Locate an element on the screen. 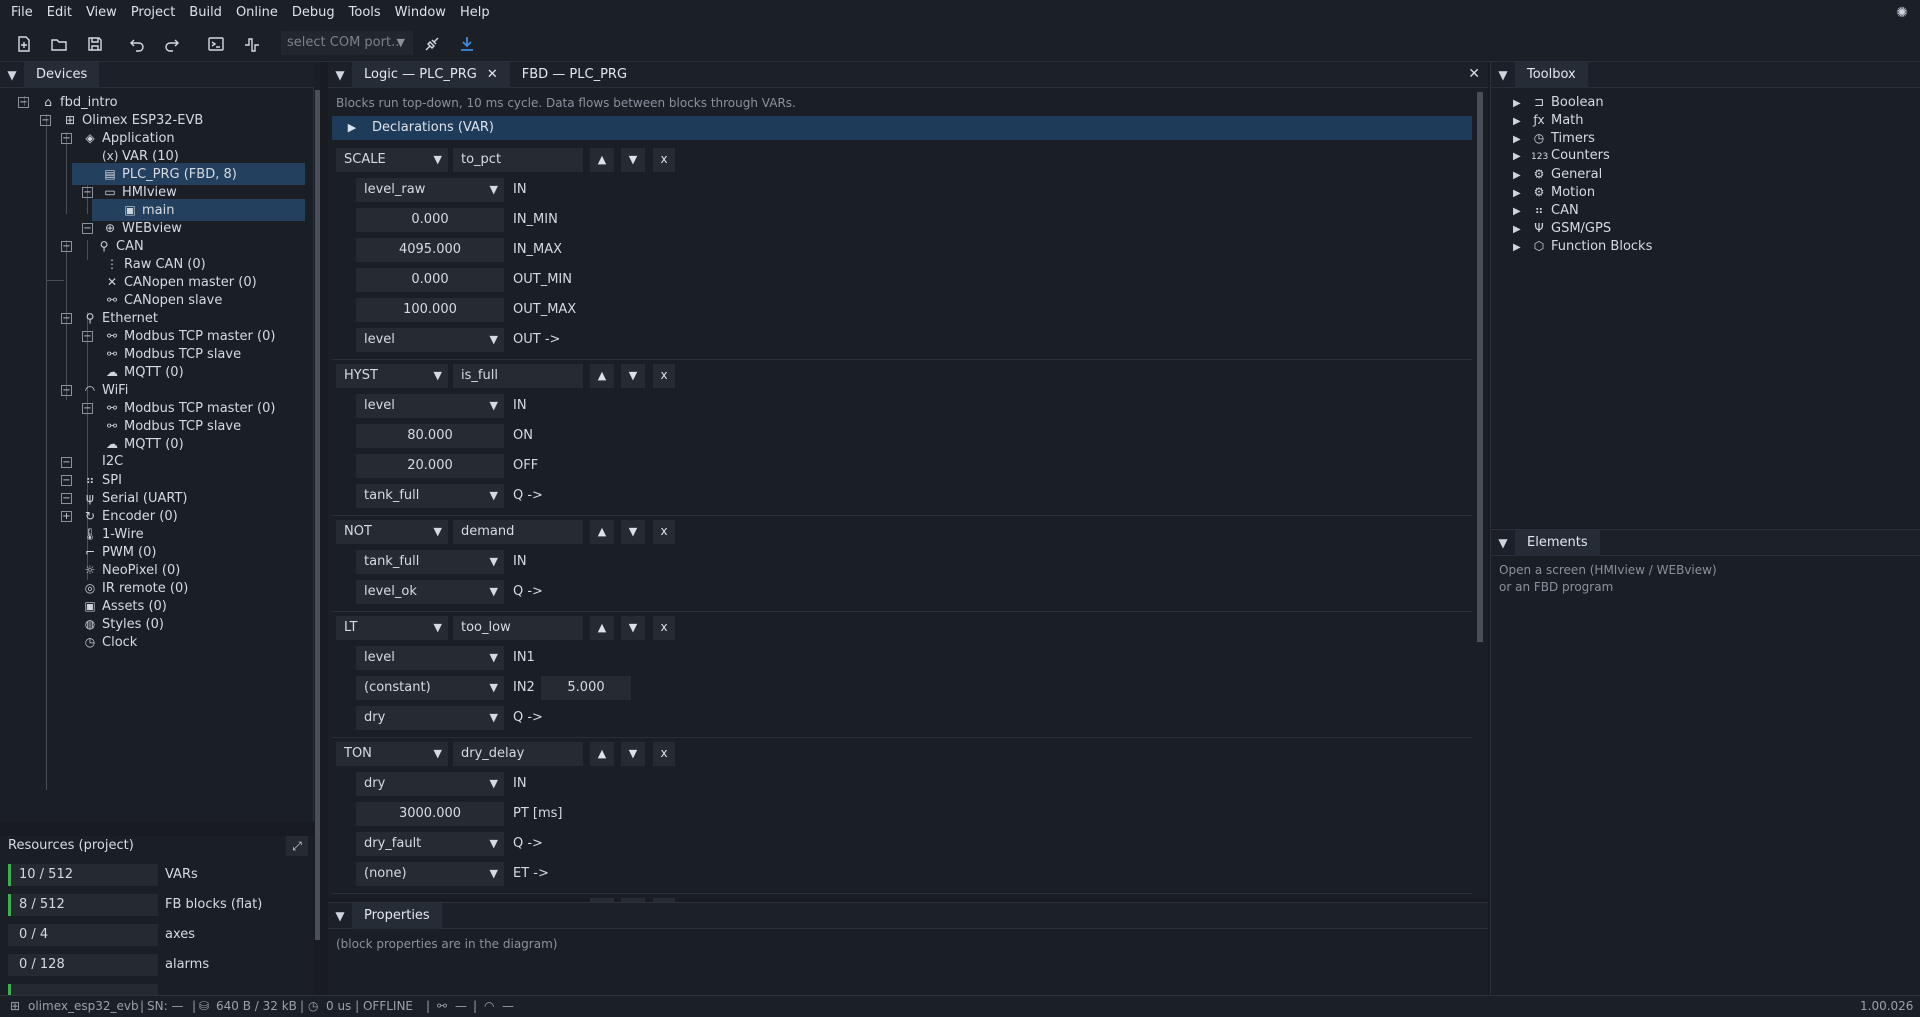 The height and width of the screenshot is (1017, 1920). tab-fbd: FBD — PLC_PRG is located at coordinates (574, 75).